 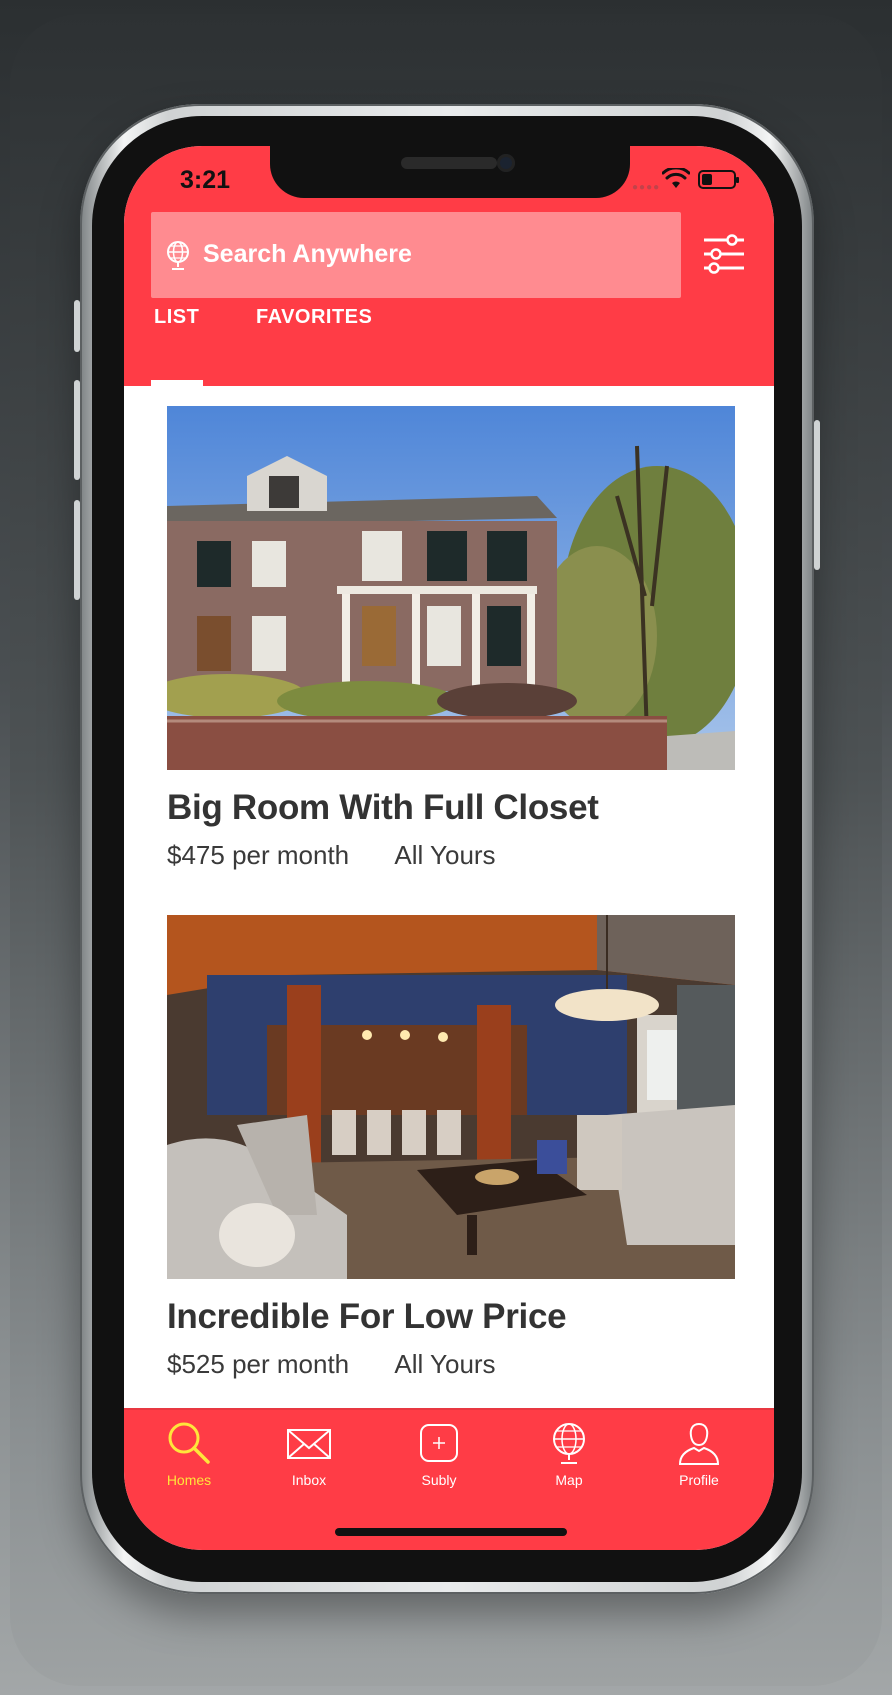 I want to click on nav-inbox: Inbox, so click(x=309, y=1454).